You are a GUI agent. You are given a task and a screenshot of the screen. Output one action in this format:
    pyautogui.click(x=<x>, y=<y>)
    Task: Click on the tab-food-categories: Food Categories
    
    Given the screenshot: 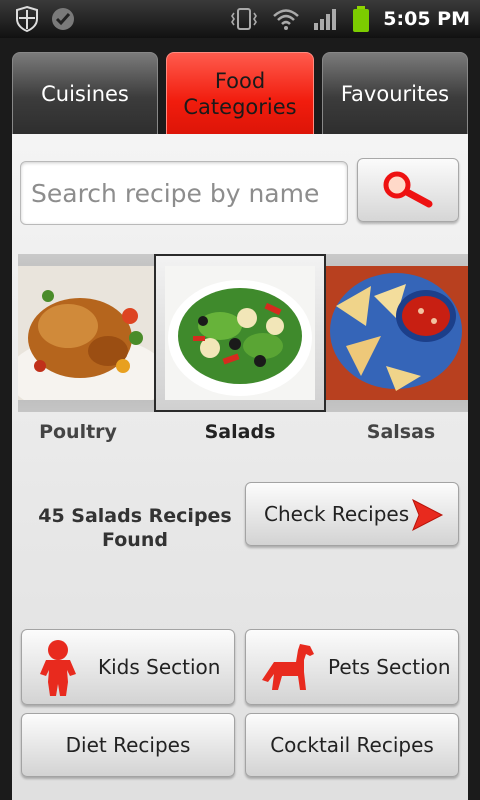 What is the action you would take?
    pyautogui.click(x=240, y=93)
    